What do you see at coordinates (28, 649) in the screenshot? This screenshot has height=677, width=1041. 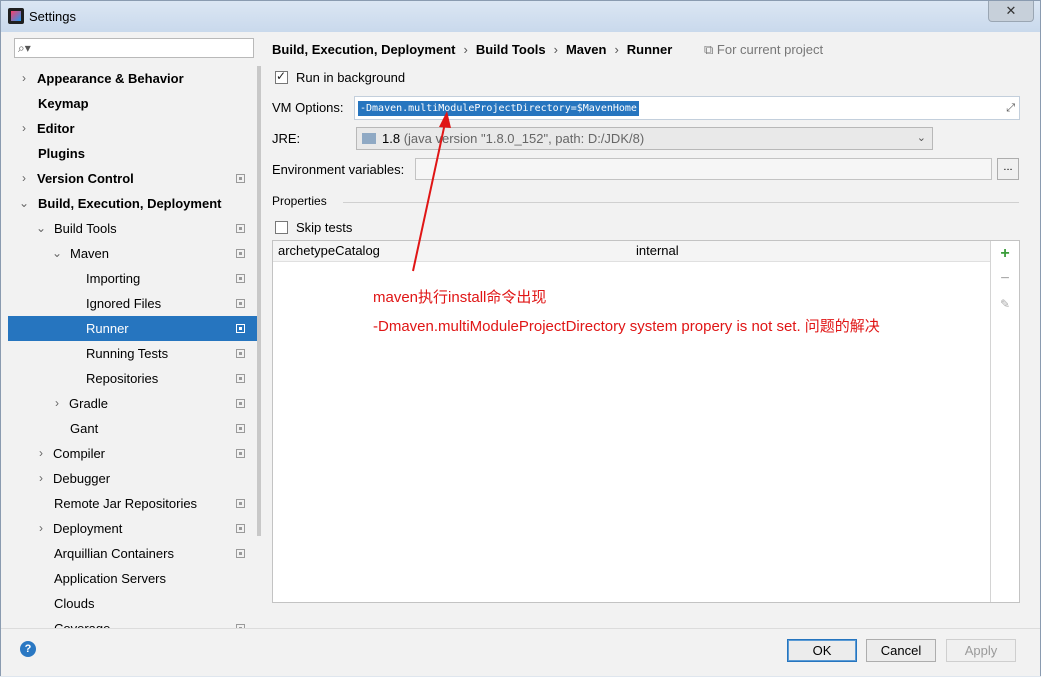 I see `help-icon: ?` at bounding box center [28, 649].